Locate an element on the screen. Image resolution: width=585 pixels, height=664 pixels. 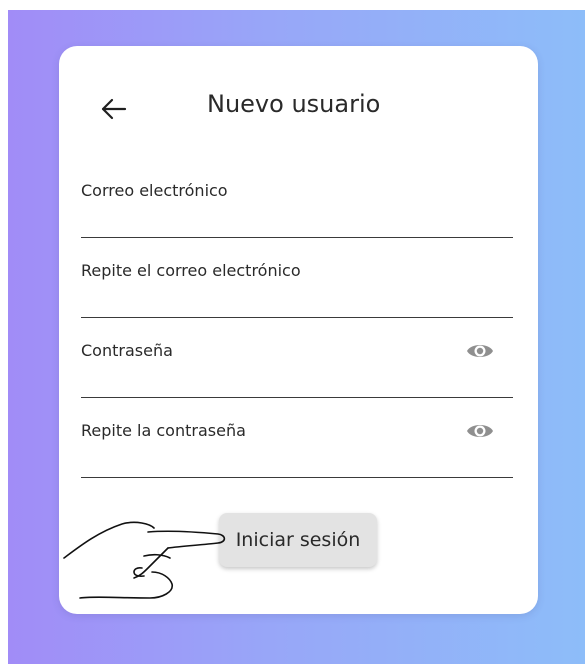
page-title: Nuevo usuario is located at coordinates (294, 104).